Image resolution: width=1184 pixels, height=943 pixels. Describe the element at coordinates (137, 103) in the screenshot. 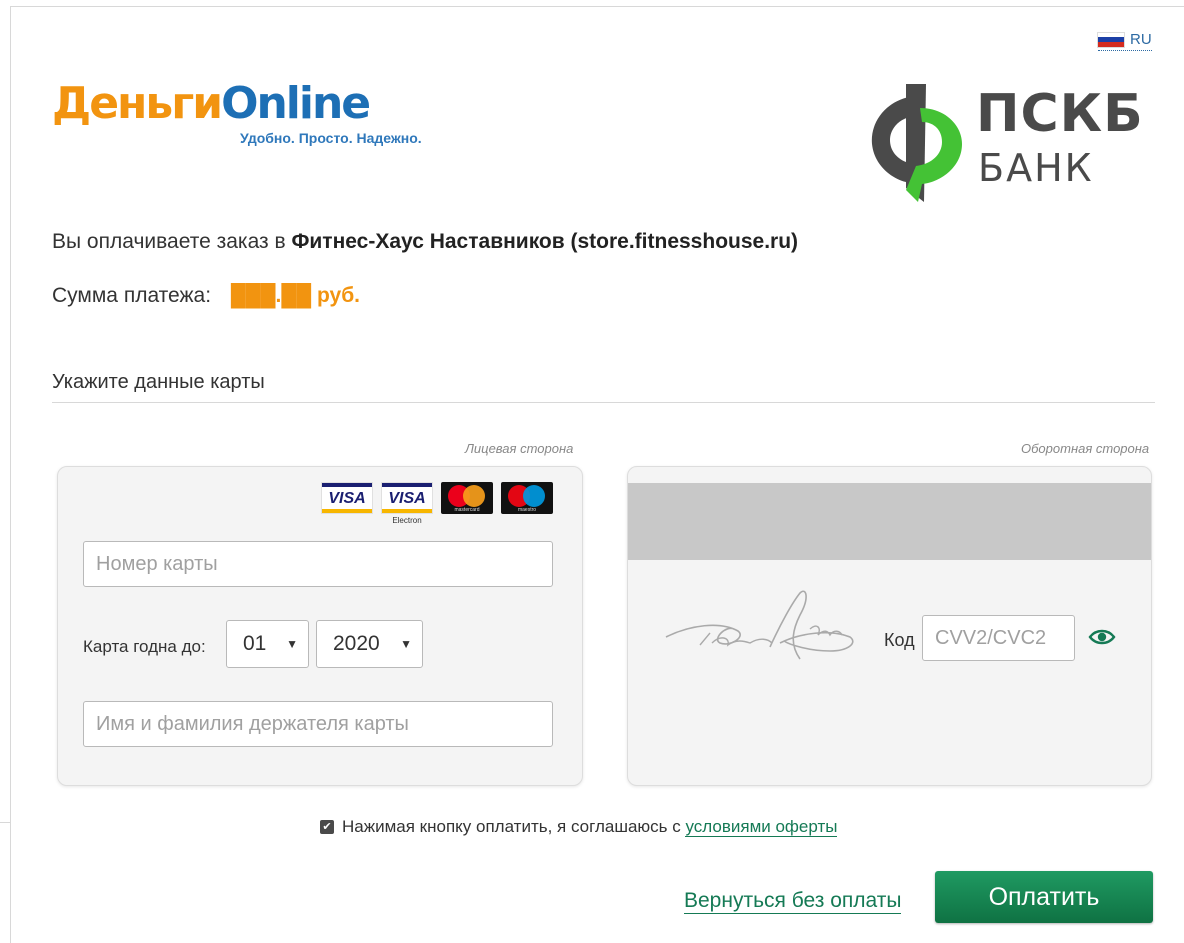

I see `logo-text-dengi: Деньги` at that location.